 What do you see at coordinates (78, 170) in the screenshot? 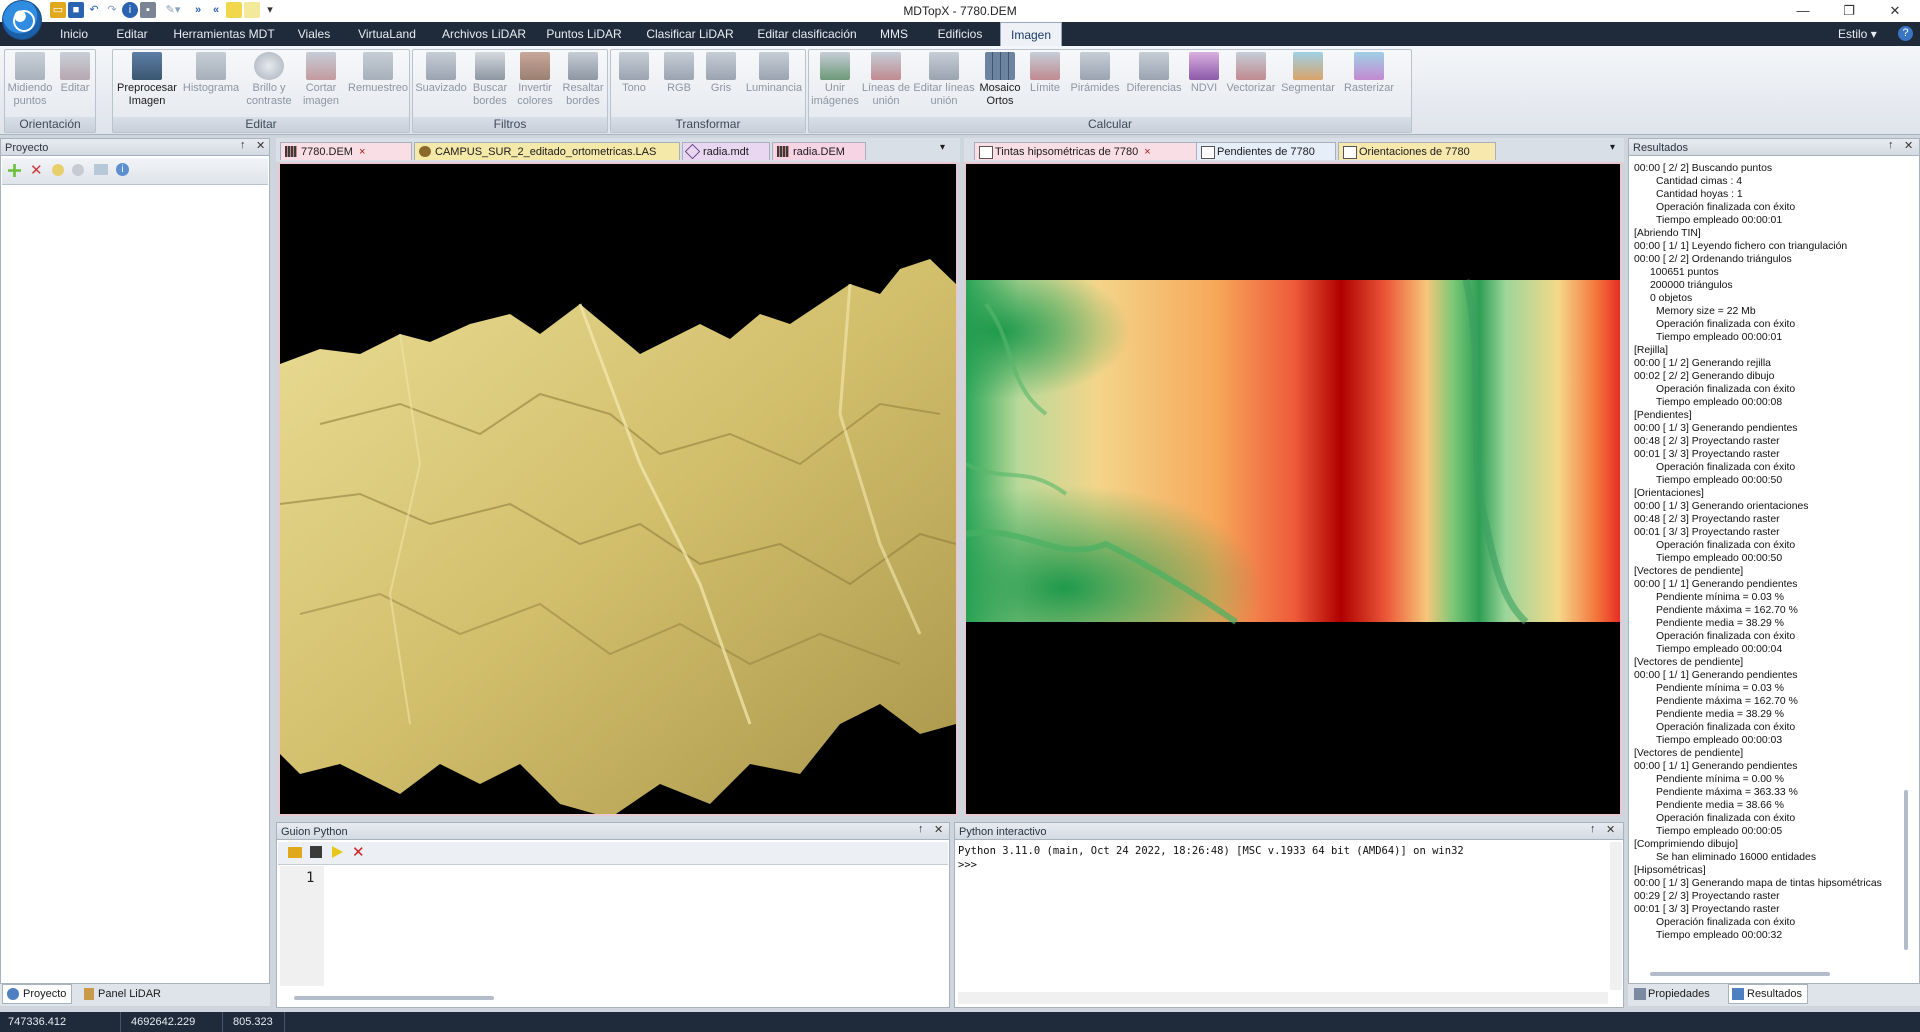
I see `refresh-icon` at bounding box center [78, 170].